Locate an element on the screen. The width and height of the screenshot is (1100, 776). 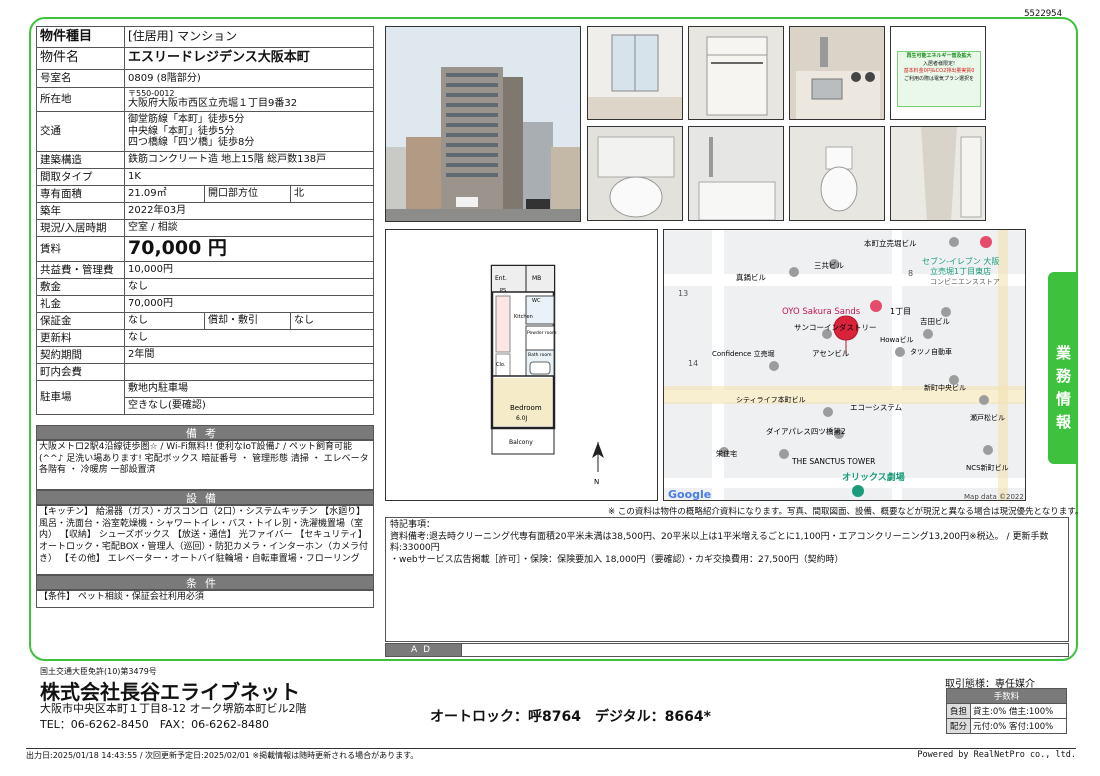
map-label: コンビニエンスストア is located at coordinates (965, 281).